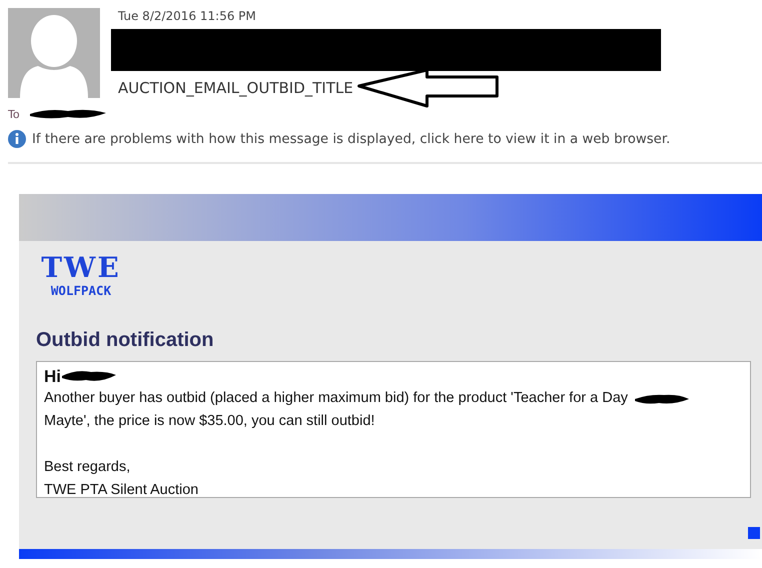 The image size is (762, 568). What do you see at coordinates (52, 377) in the screenshot?
I see `greeting: Hi` at bounding box center [52, 377].